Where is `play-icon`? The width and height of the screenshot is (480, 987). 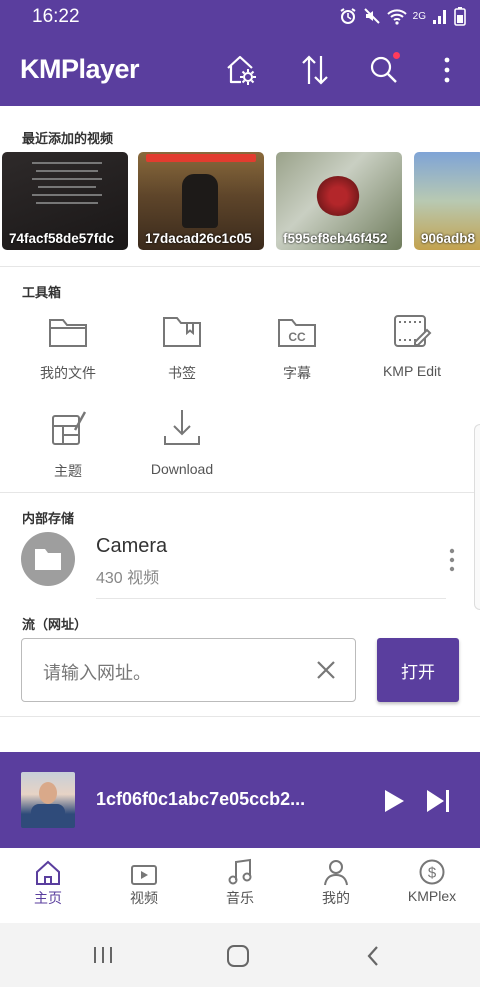 play-icon is located at coordinates (394, 801).